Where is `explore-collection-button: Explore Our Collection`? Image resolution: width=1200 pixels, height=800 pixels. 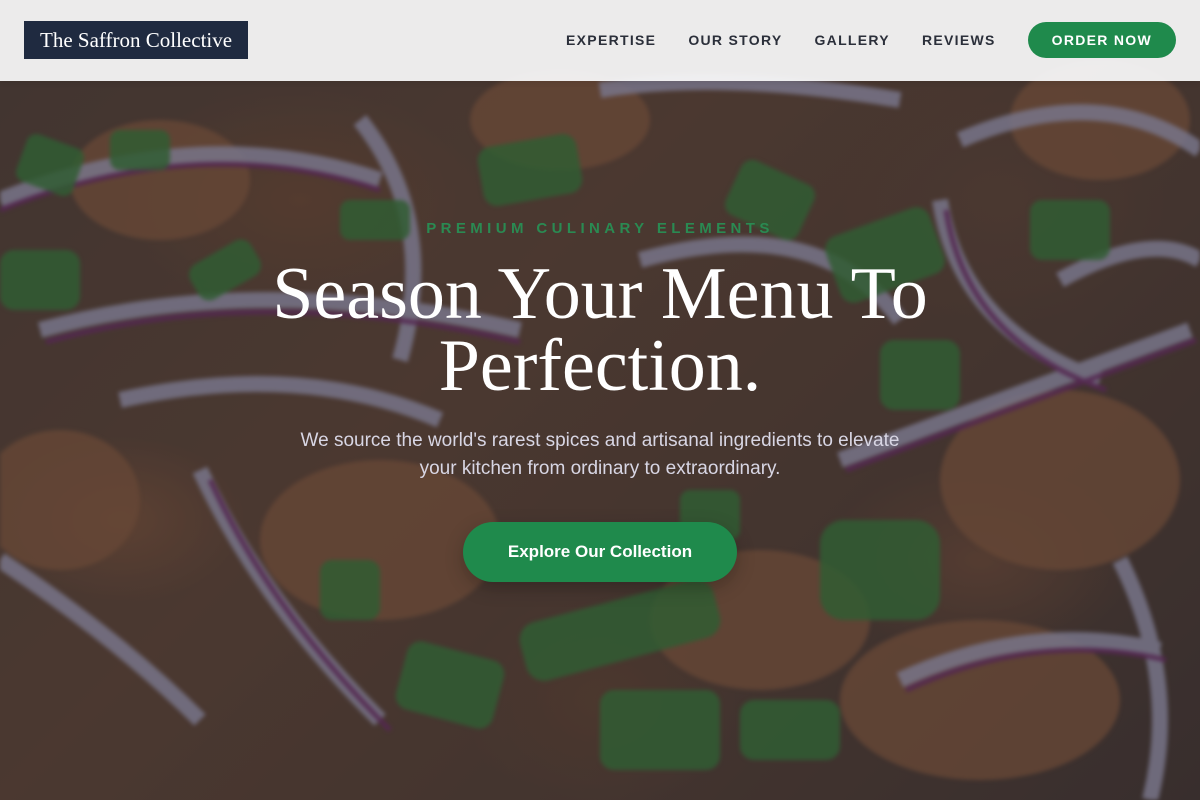
explore-collection-button: Explore Our Collection is located at coordinates (600, 552).